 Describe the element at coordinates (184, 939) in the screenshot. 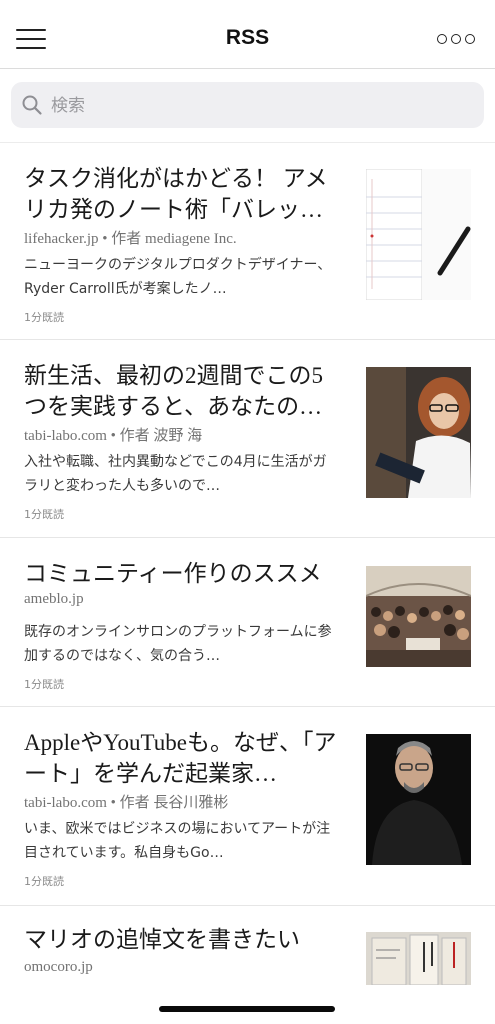

I see `article-title: マリオの追悼文を書きたい` at that location.